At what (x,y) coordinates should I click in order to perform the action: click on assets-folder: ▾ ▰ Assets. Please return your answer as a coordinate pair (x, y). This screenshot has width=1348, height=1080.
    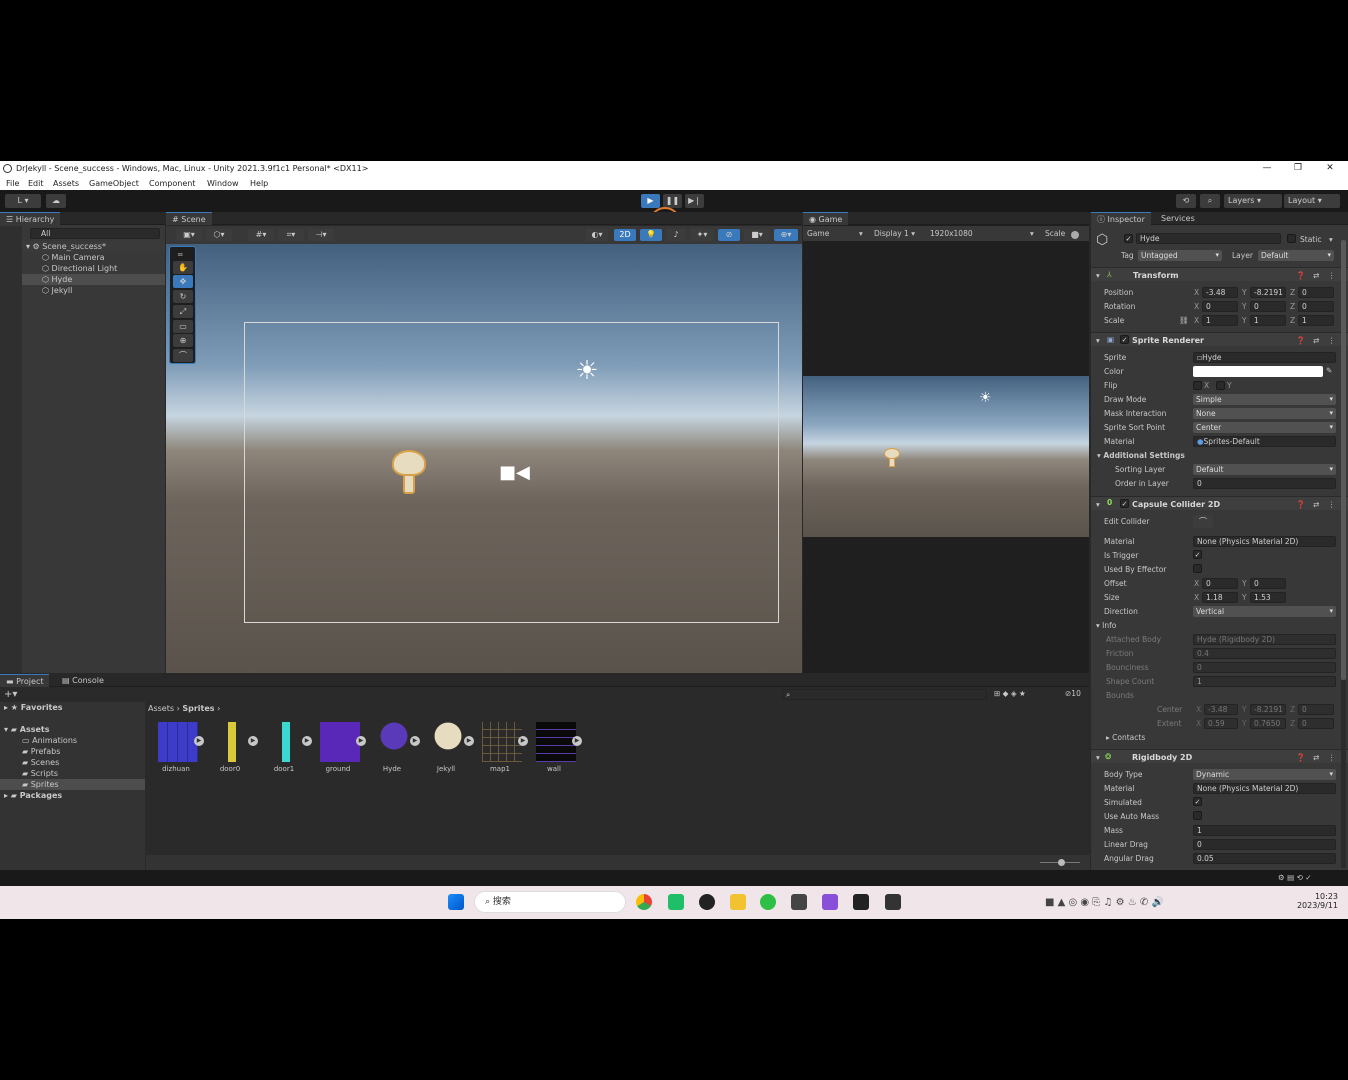
    Looking at the image, I should click on (72, 729).